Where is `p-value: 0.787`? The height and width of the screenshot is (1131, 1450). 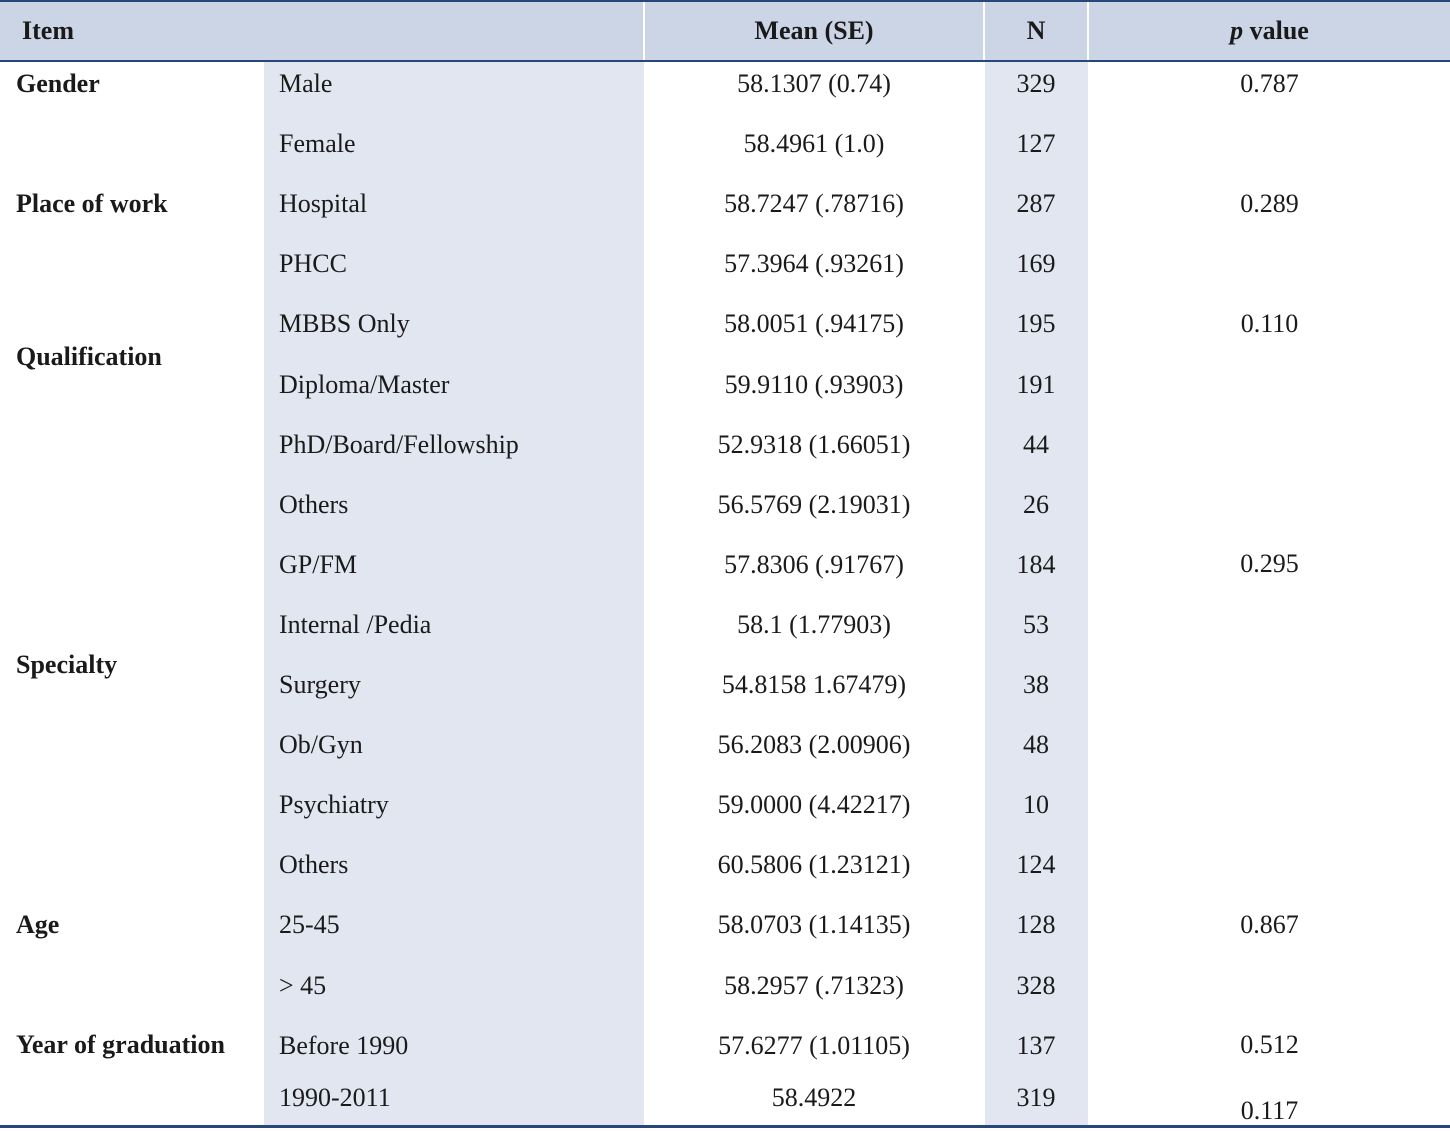 p-value: 0.787 is located at coordinates (1269, 83).